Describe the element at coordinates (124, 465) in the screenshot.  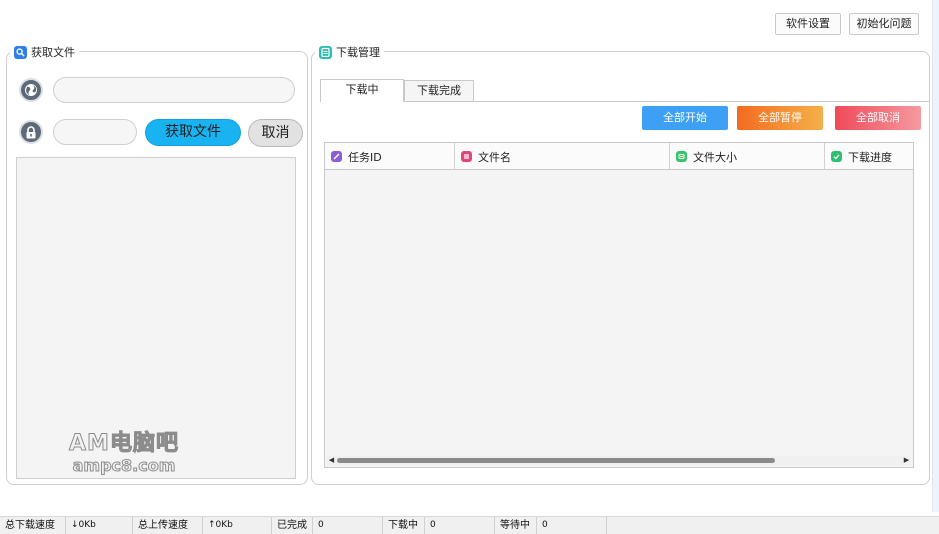
I see `watermark-line-2: ampc8.com` at that location.